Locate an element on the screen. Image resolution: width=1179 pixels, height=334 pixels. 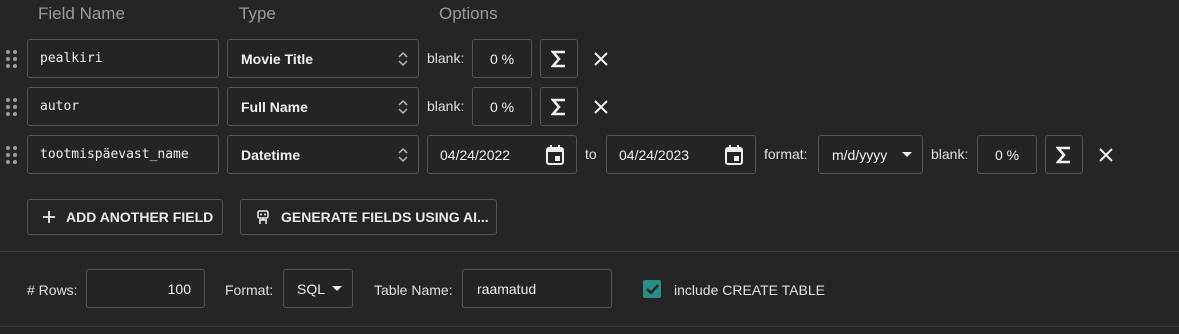
date-to-input: 04/24/2023 is located at coordinates (681, 154).